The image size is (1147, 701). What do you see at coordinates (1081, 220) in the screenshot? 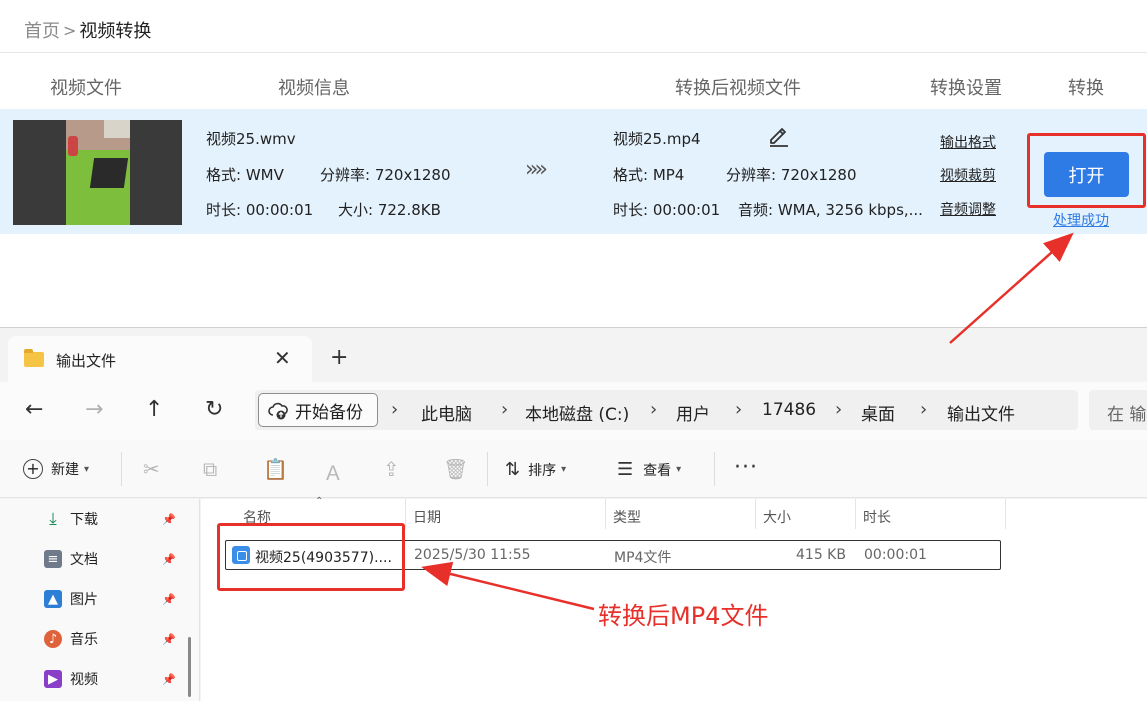
I see `status-success: 处理成功` at bounding box center [1081, 220].